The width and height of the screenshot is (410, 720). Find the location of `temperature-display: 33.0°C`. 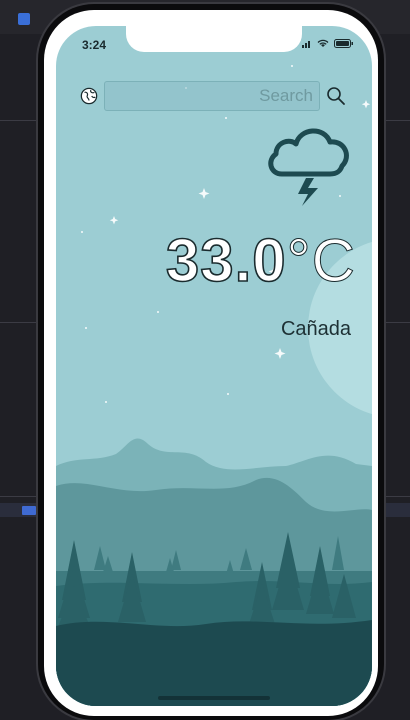

temperature-display: 33.0°C is located at coordinates (246, 261).